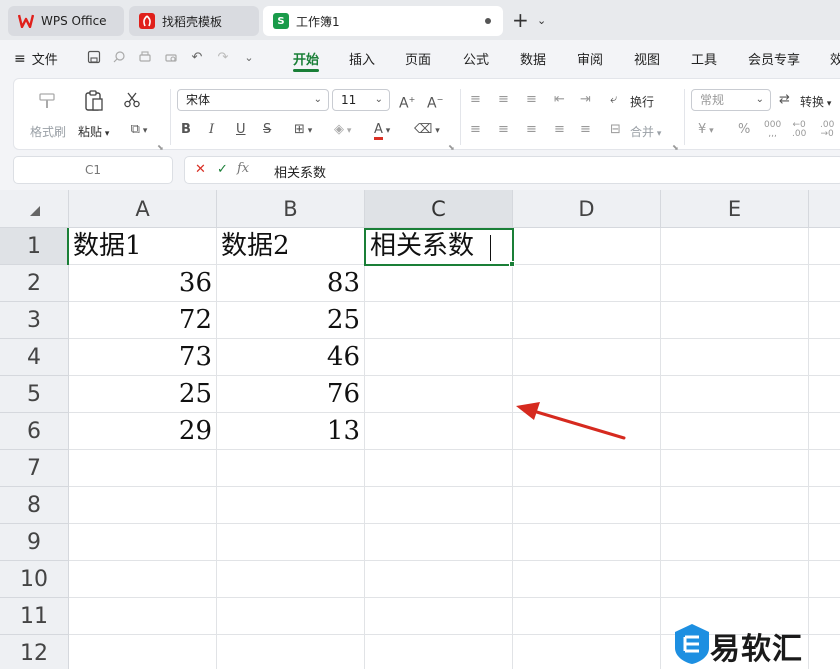 This screenshot has height=669, width=840. Describe the element at coordinates (200, 169) in the screenshot. I see `cancel-icon: ✕` at that location.